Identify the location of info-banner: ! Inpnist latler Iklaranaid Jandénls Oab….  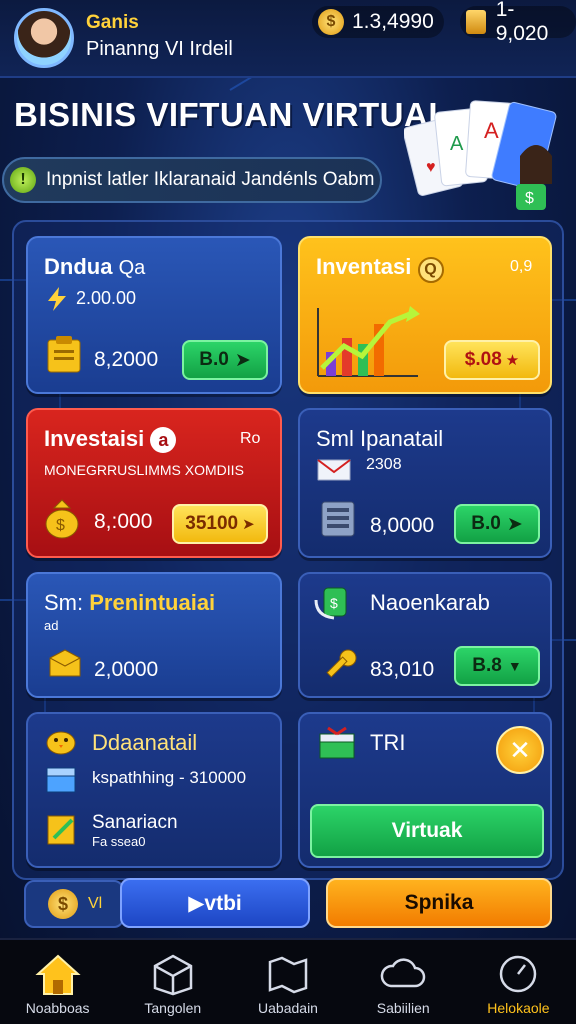
(192, 180).